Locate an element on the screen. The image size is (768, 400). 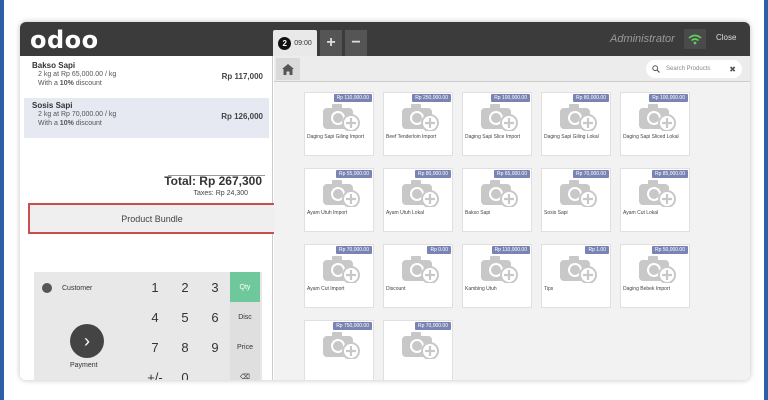
product-price-tag: Rp 1.00 is located at coordinates (597, 250).